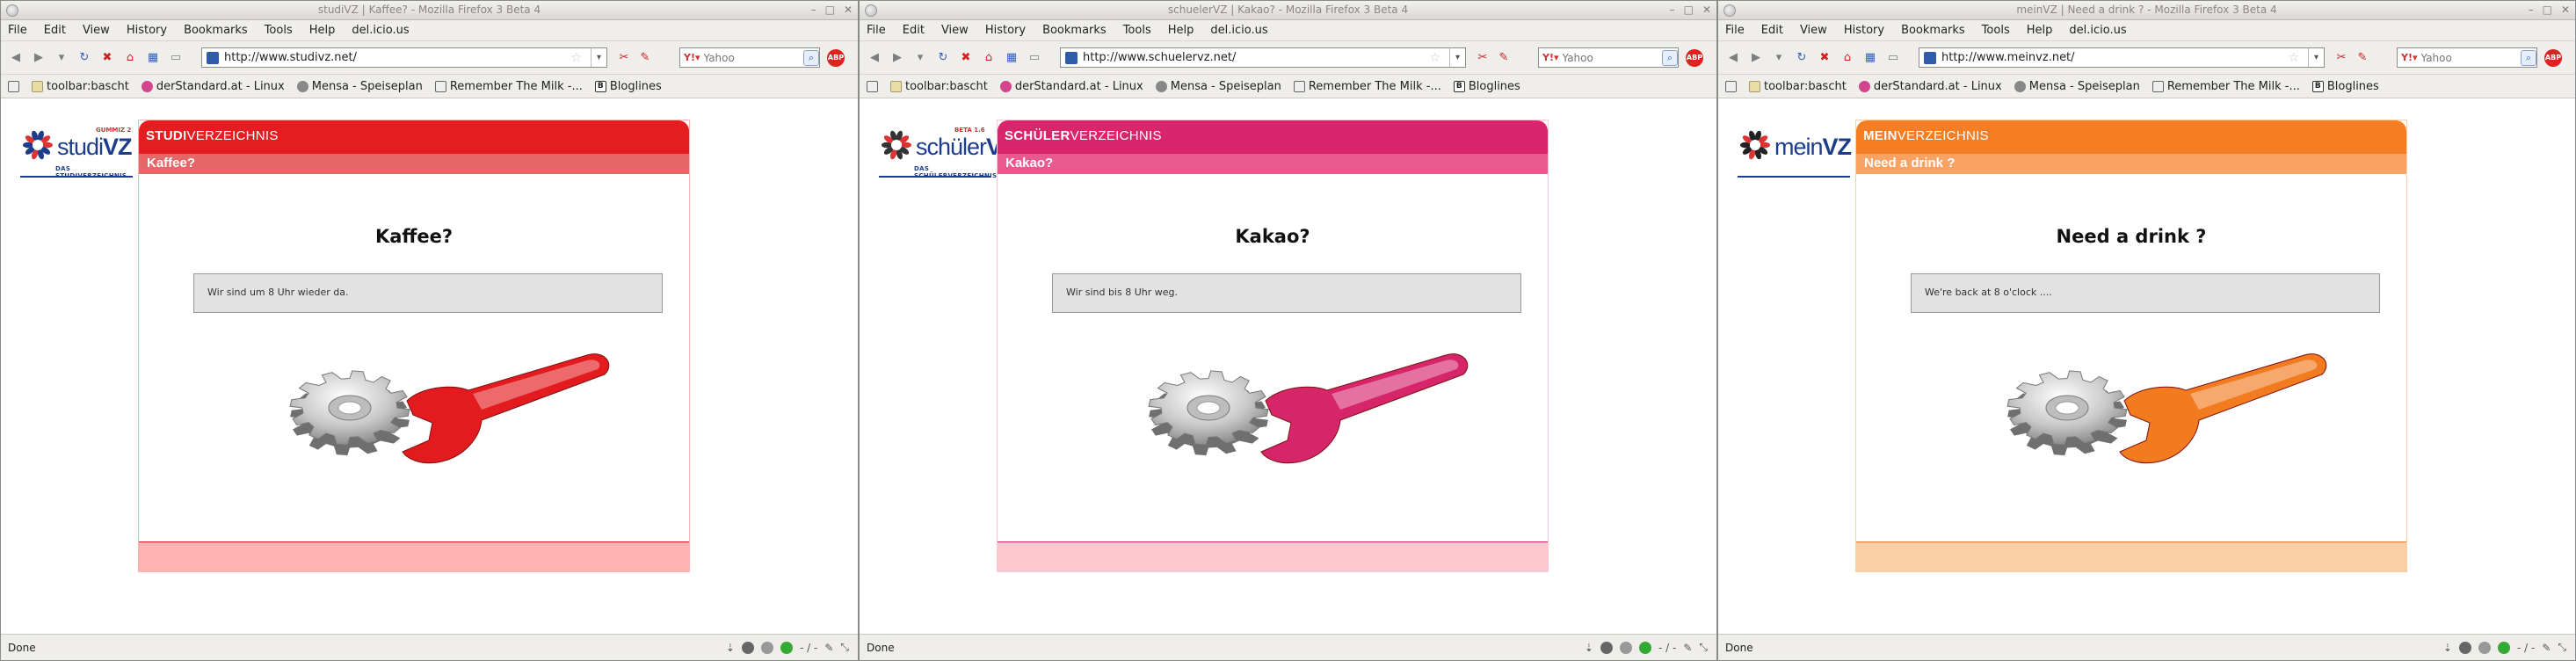 Image resolution: width=2576 pixels, height=661 pixels. Describe the element at coordinates (2484, 648) in the screenshot. I see `cookie-icon` at that location.